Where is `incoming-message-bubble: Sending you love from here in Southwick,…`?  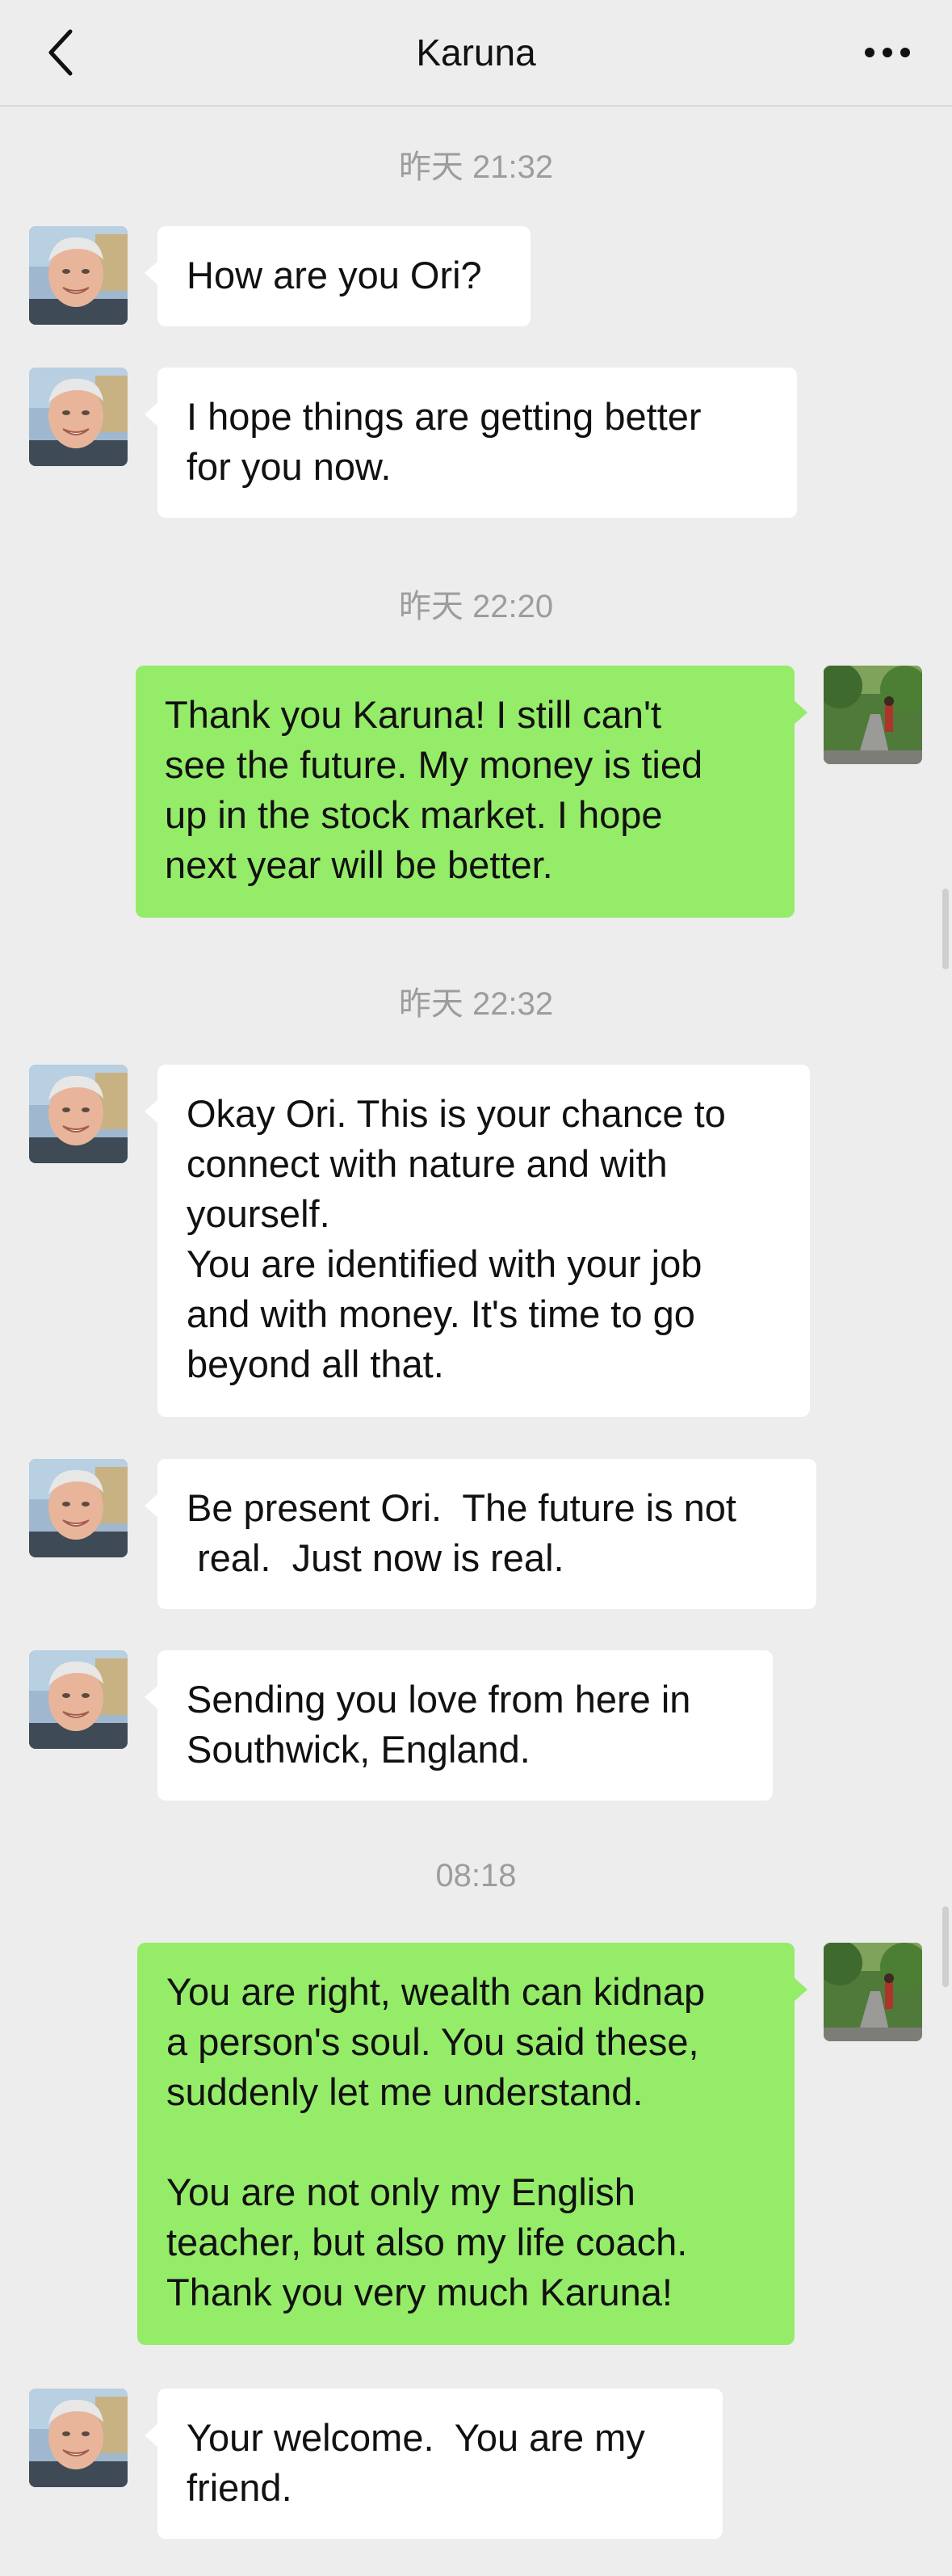 incoming-message-bubble: Sending you love from here in Southwick,… is located at coordinates (459, 1725).